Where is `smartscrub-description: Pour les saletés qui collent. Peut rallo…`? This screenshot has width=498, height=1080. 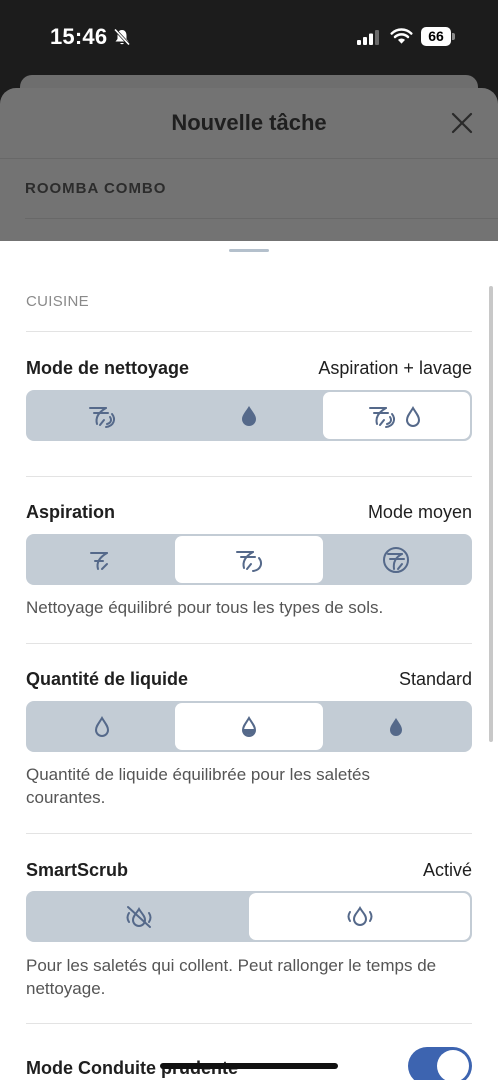 smartscrub-description: Pour les saletés qui collent. Peut rallo… is located at coordinates (231, 977).